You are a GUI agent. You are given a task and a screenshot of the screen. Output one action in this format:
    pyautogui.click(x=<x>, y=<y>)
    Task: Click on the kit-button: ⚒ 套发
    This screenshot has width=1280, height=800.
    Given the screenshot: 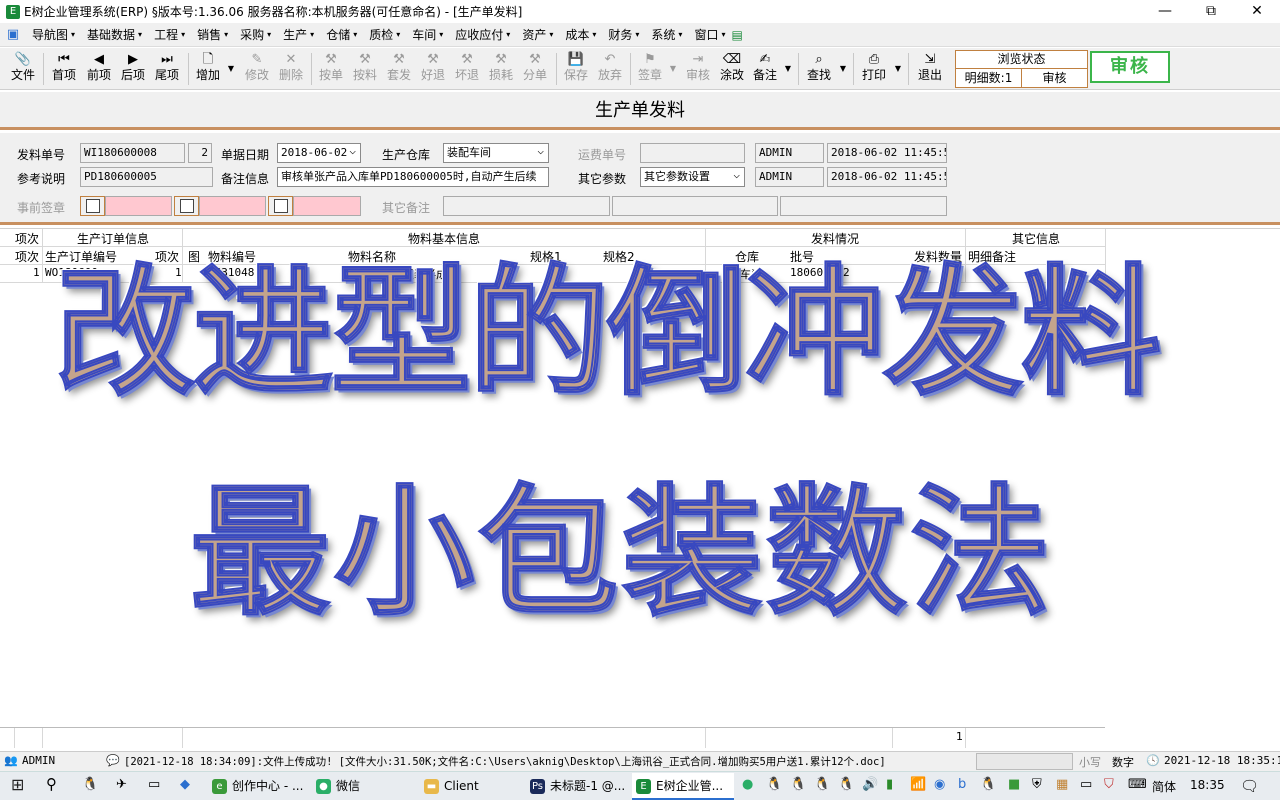 What is the action you would take?
    pyautogui.click(x=399, y=66)
    